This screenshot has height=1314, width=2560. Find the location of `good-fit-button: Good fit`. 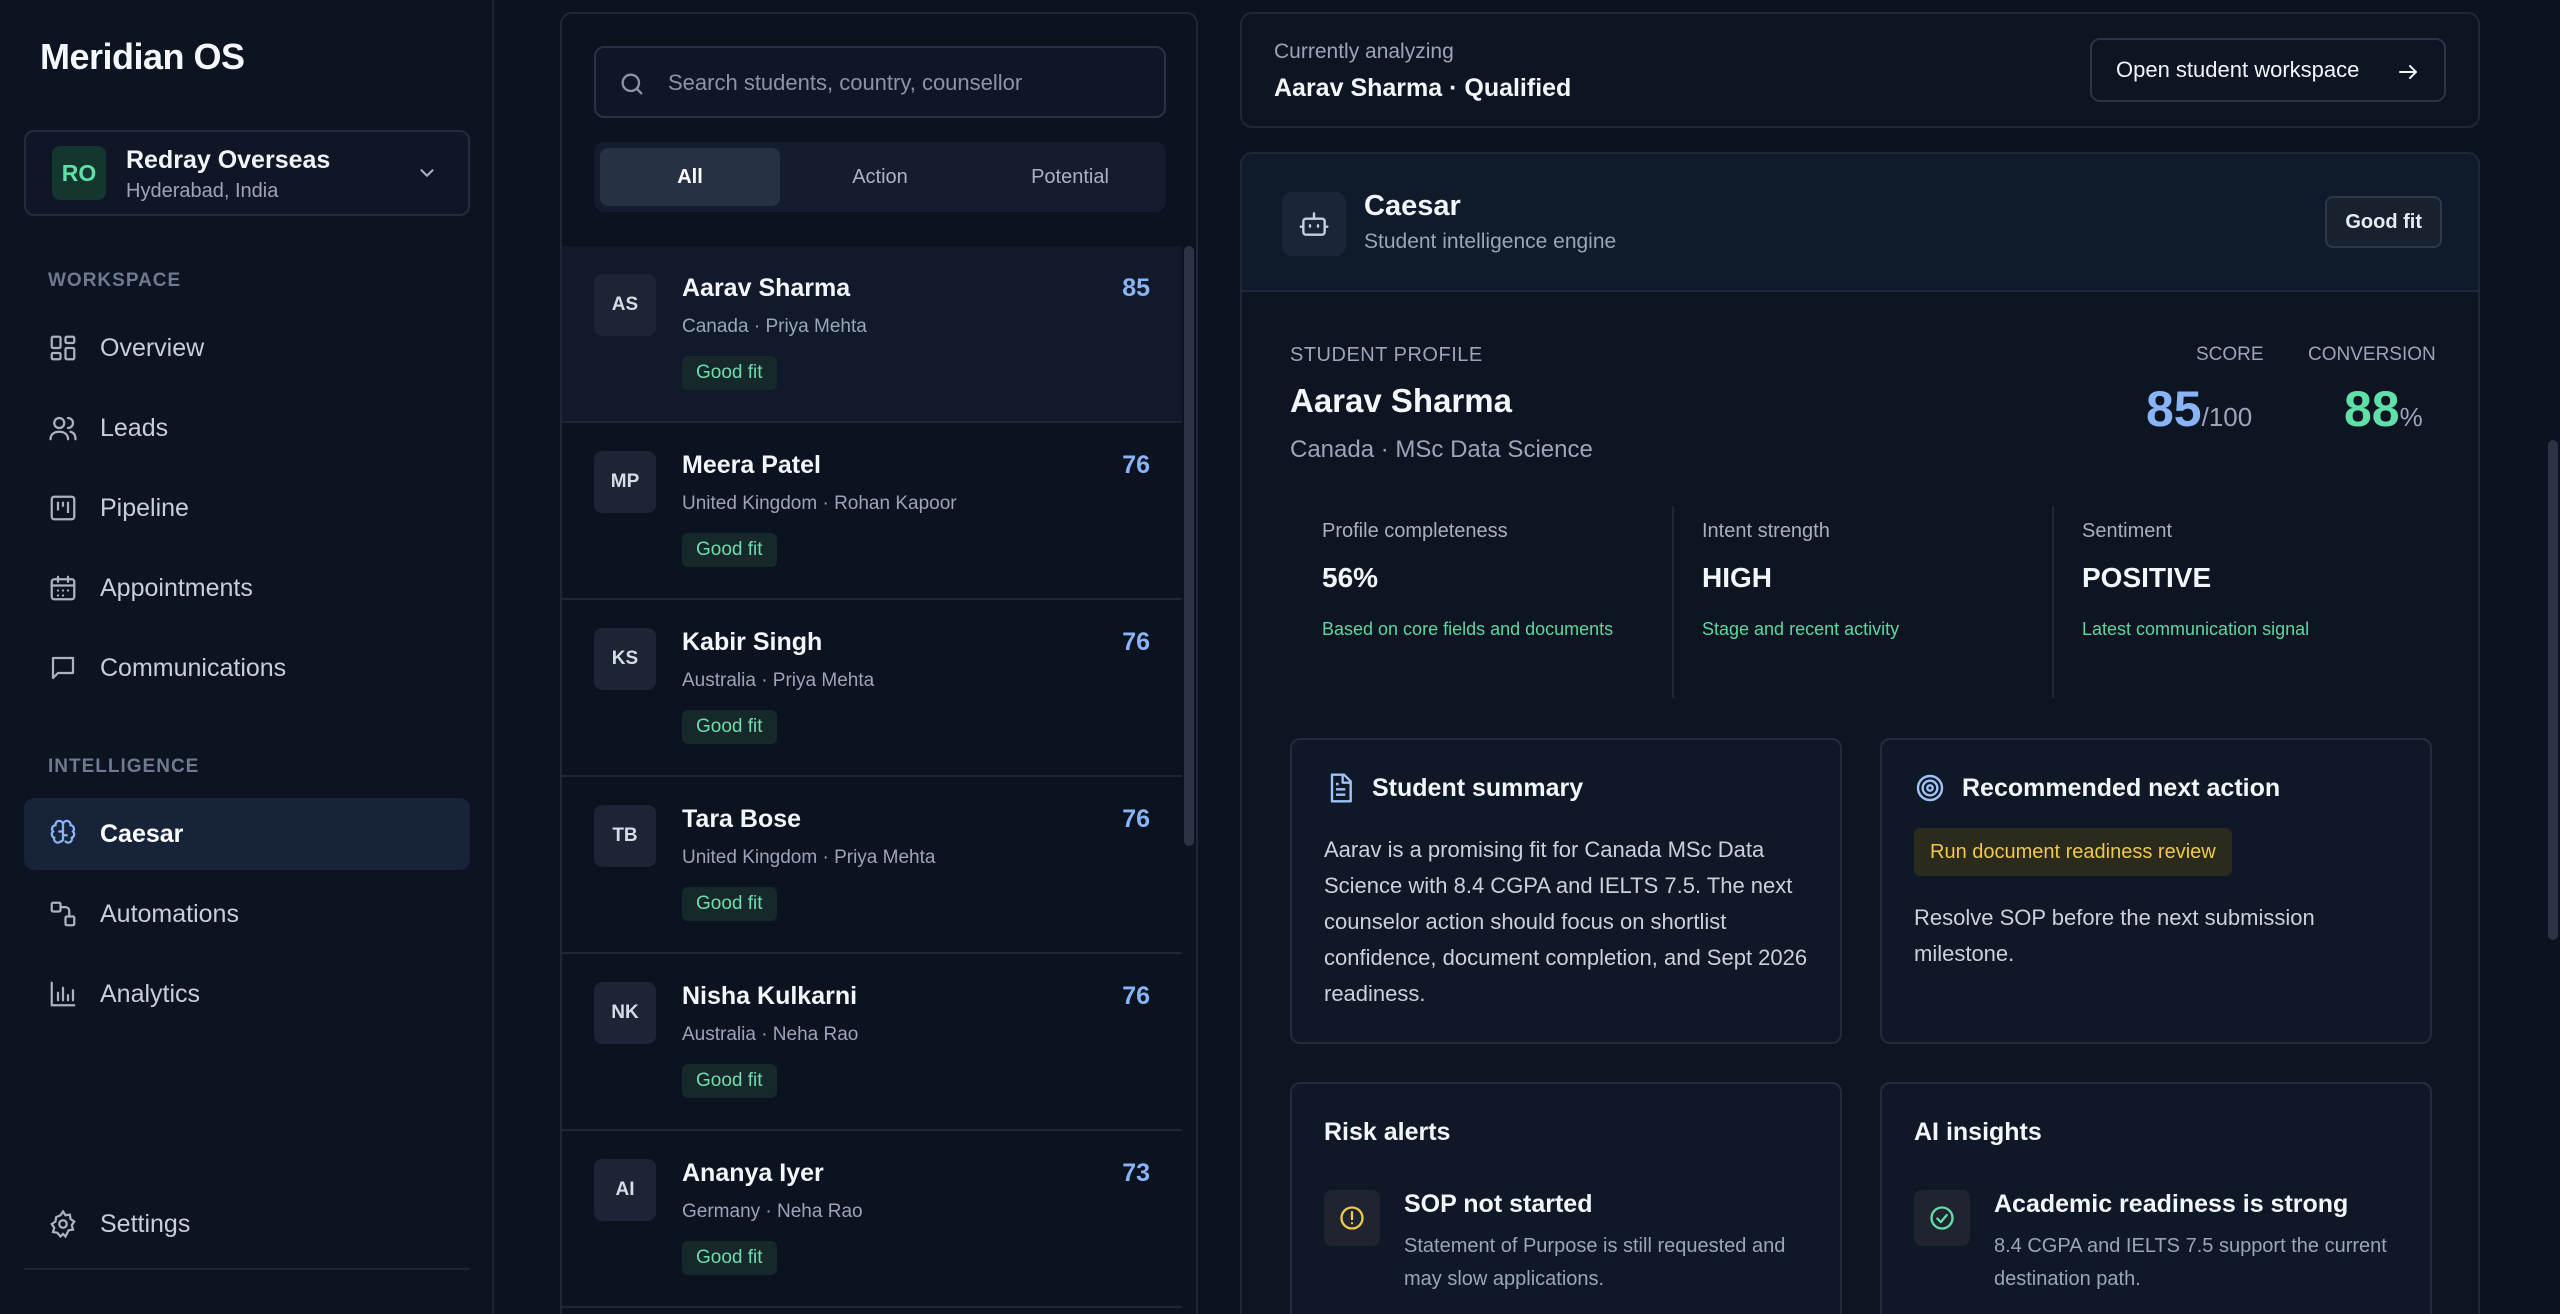

good-fit-button: Good fit is located at coordinates (2383, 222).